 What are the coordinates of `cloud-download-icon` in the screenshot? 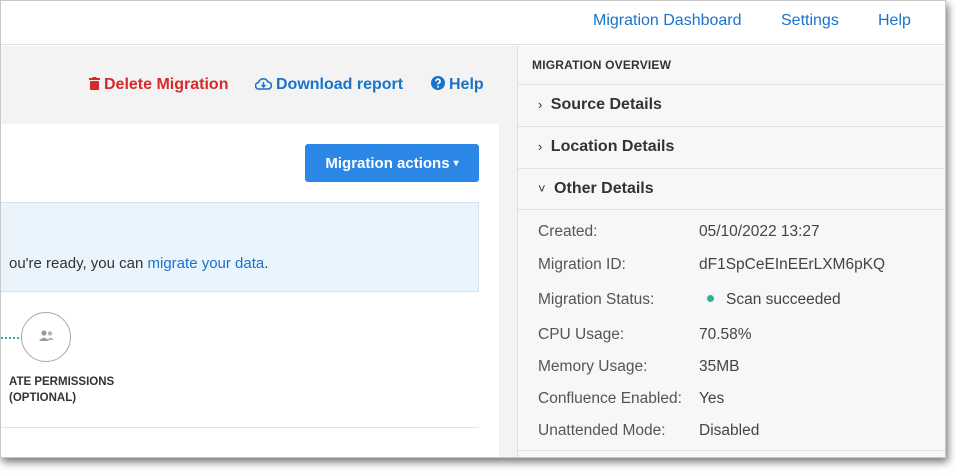 It's located at (263, 86).